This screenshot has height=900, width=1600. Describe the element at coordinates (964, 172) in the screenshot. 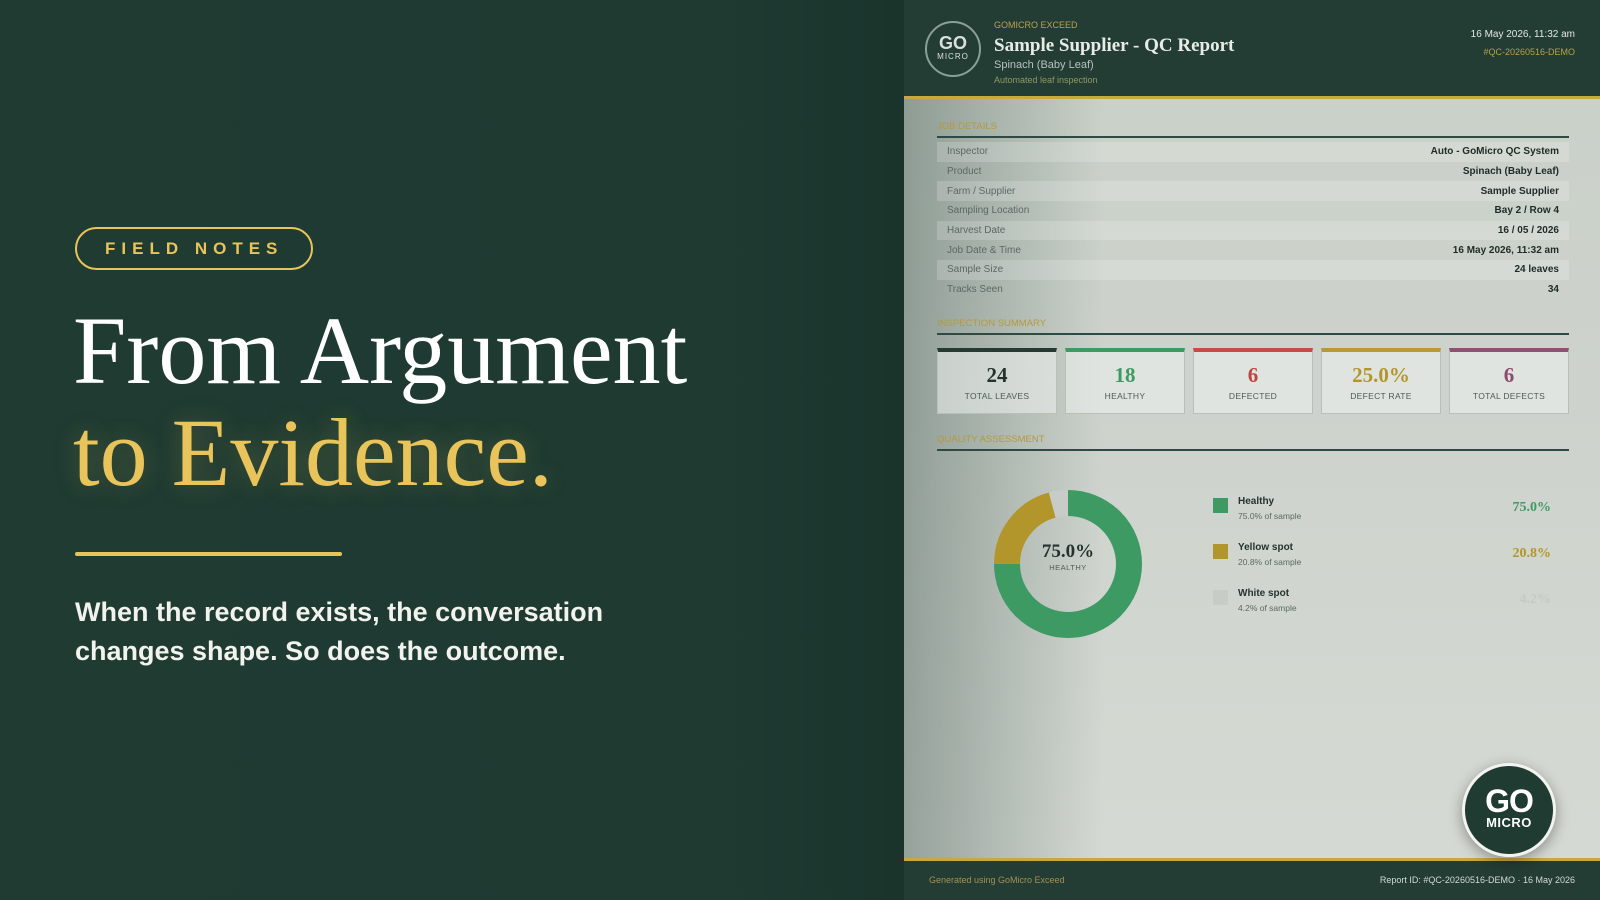

I see `job-detail-key: Product` at that location.